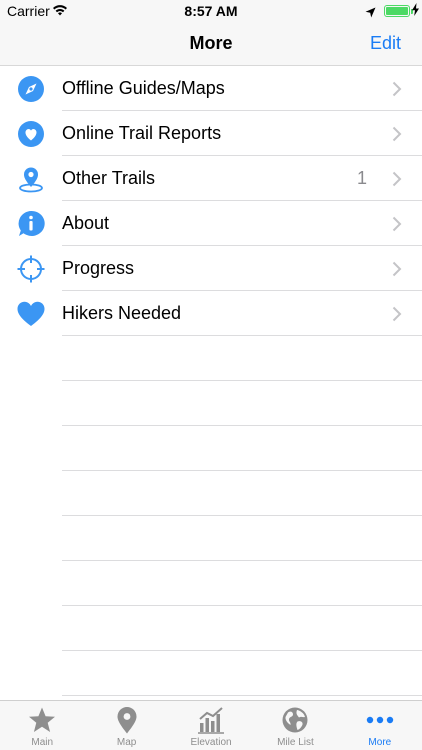  I want to click on more-dots-icon, so click(380, 720).